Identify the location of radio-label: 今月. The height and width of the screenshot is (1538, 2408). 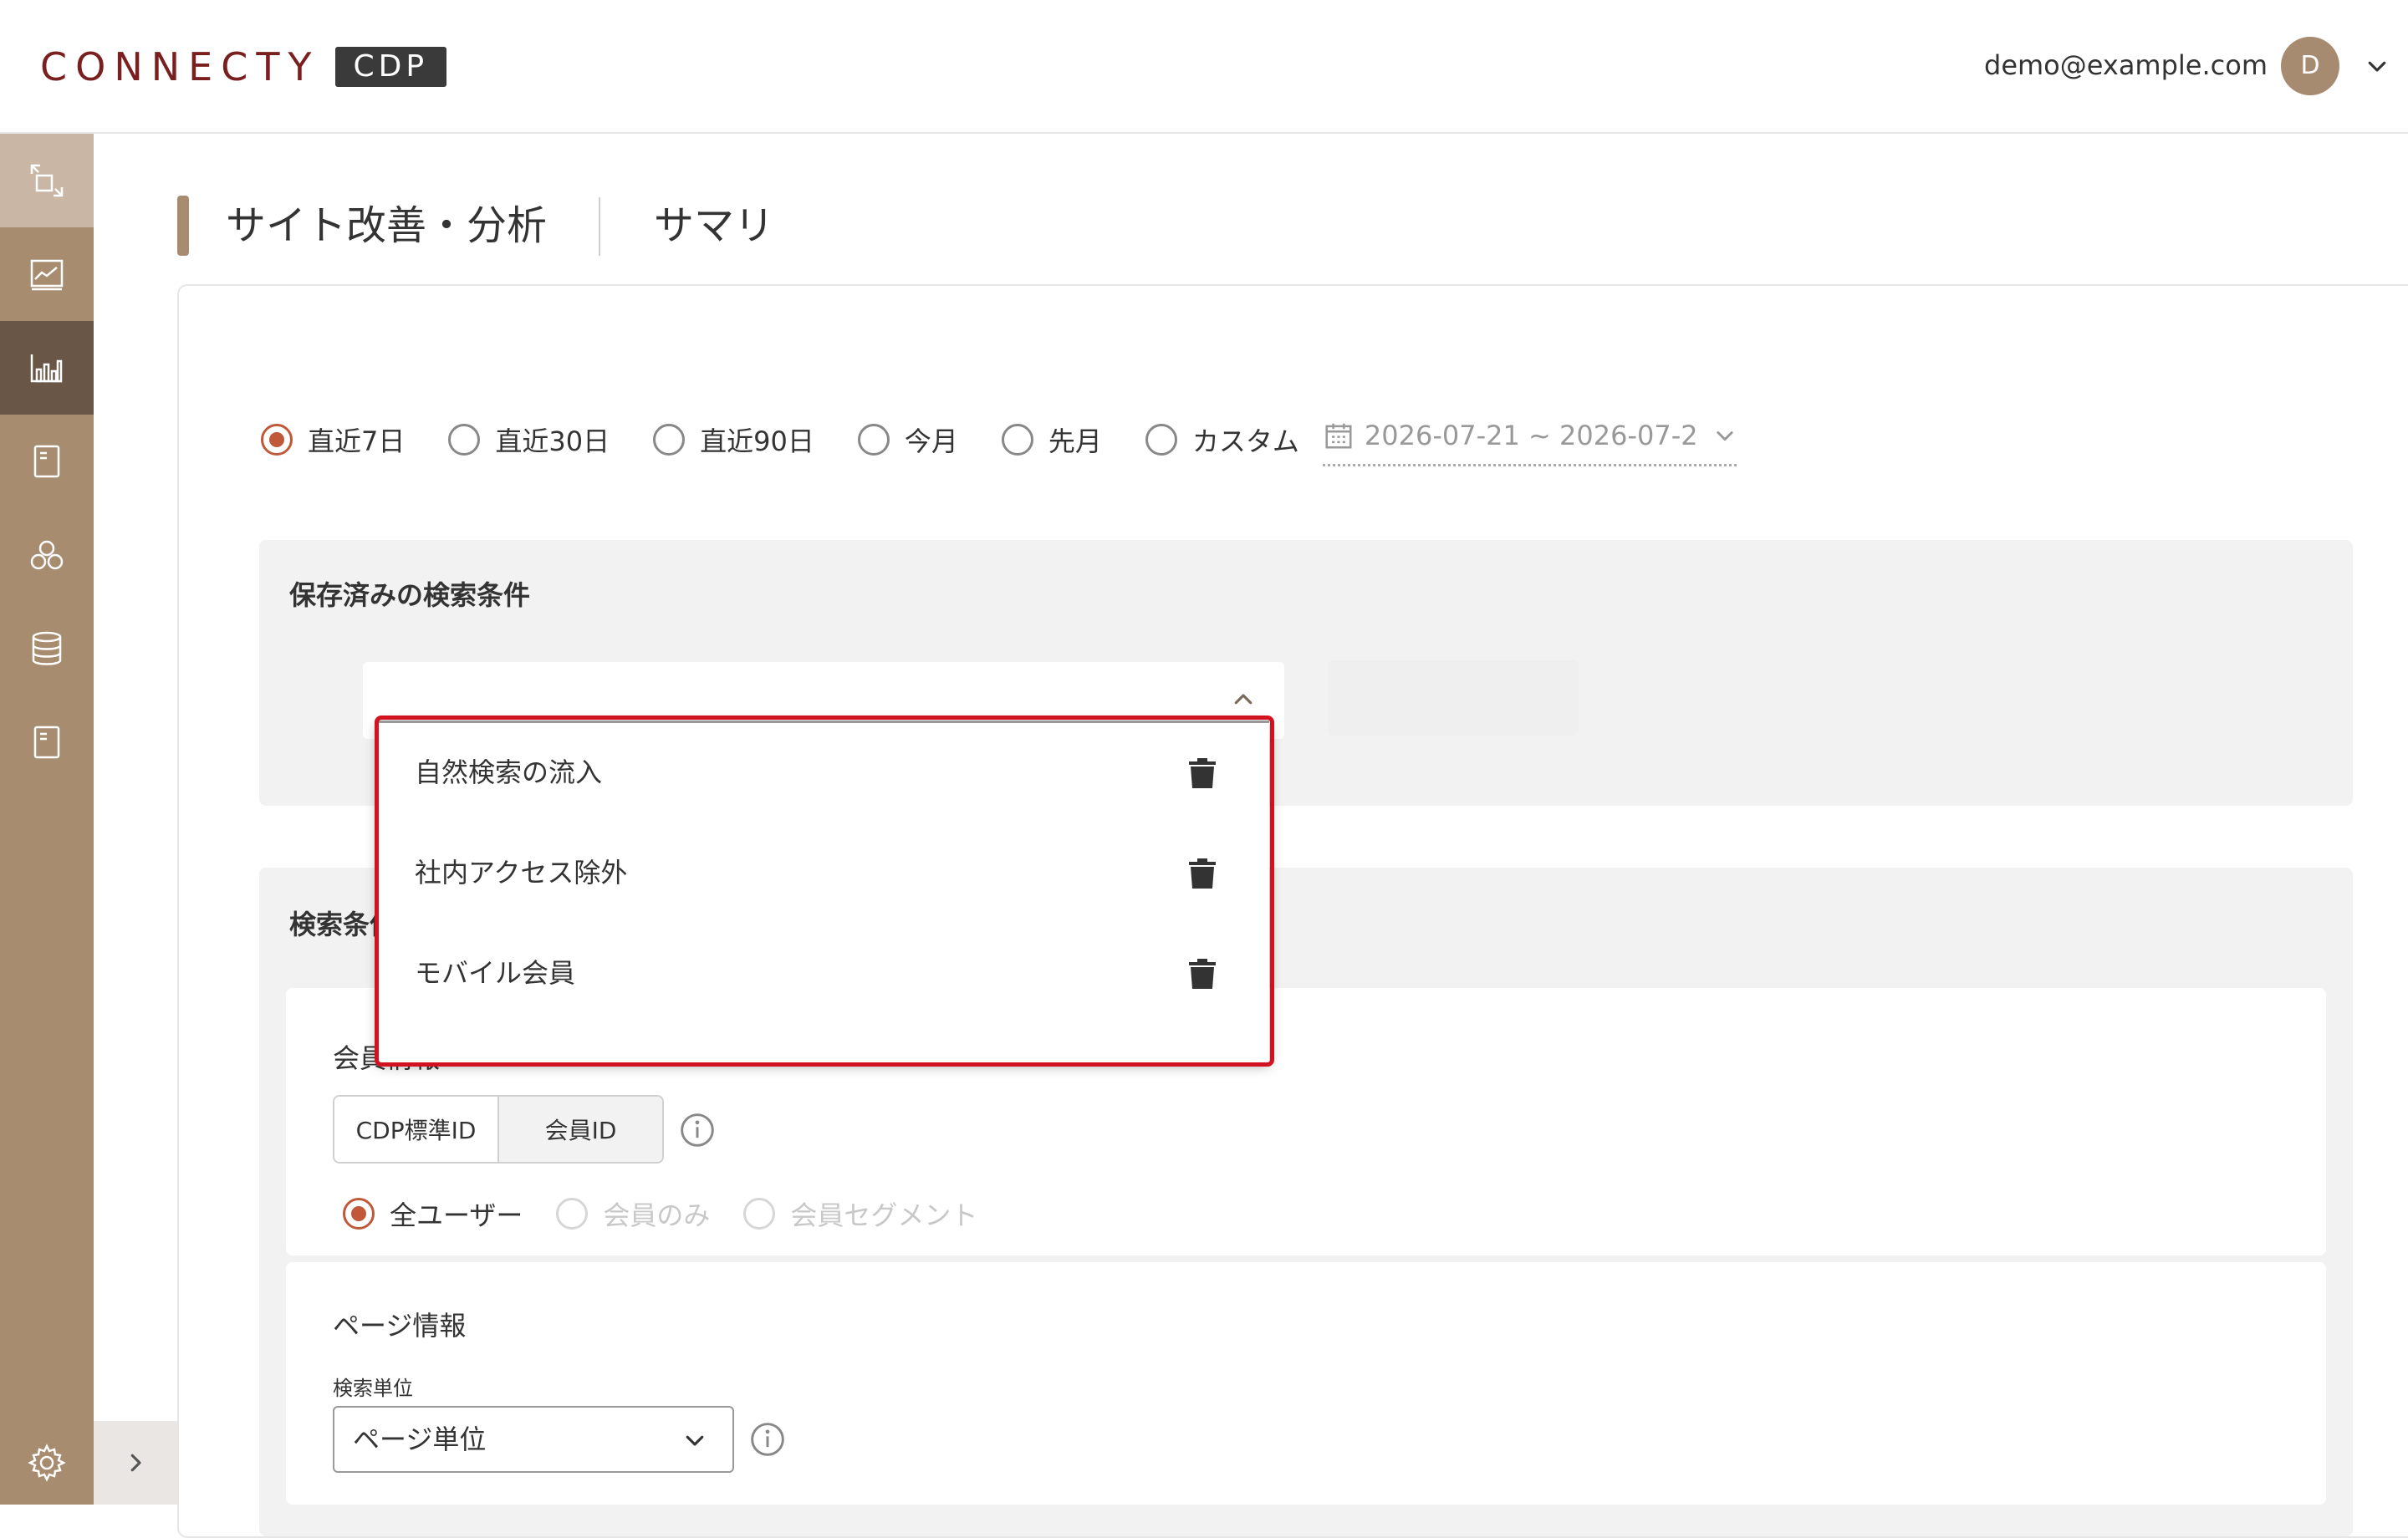
(931, 441).